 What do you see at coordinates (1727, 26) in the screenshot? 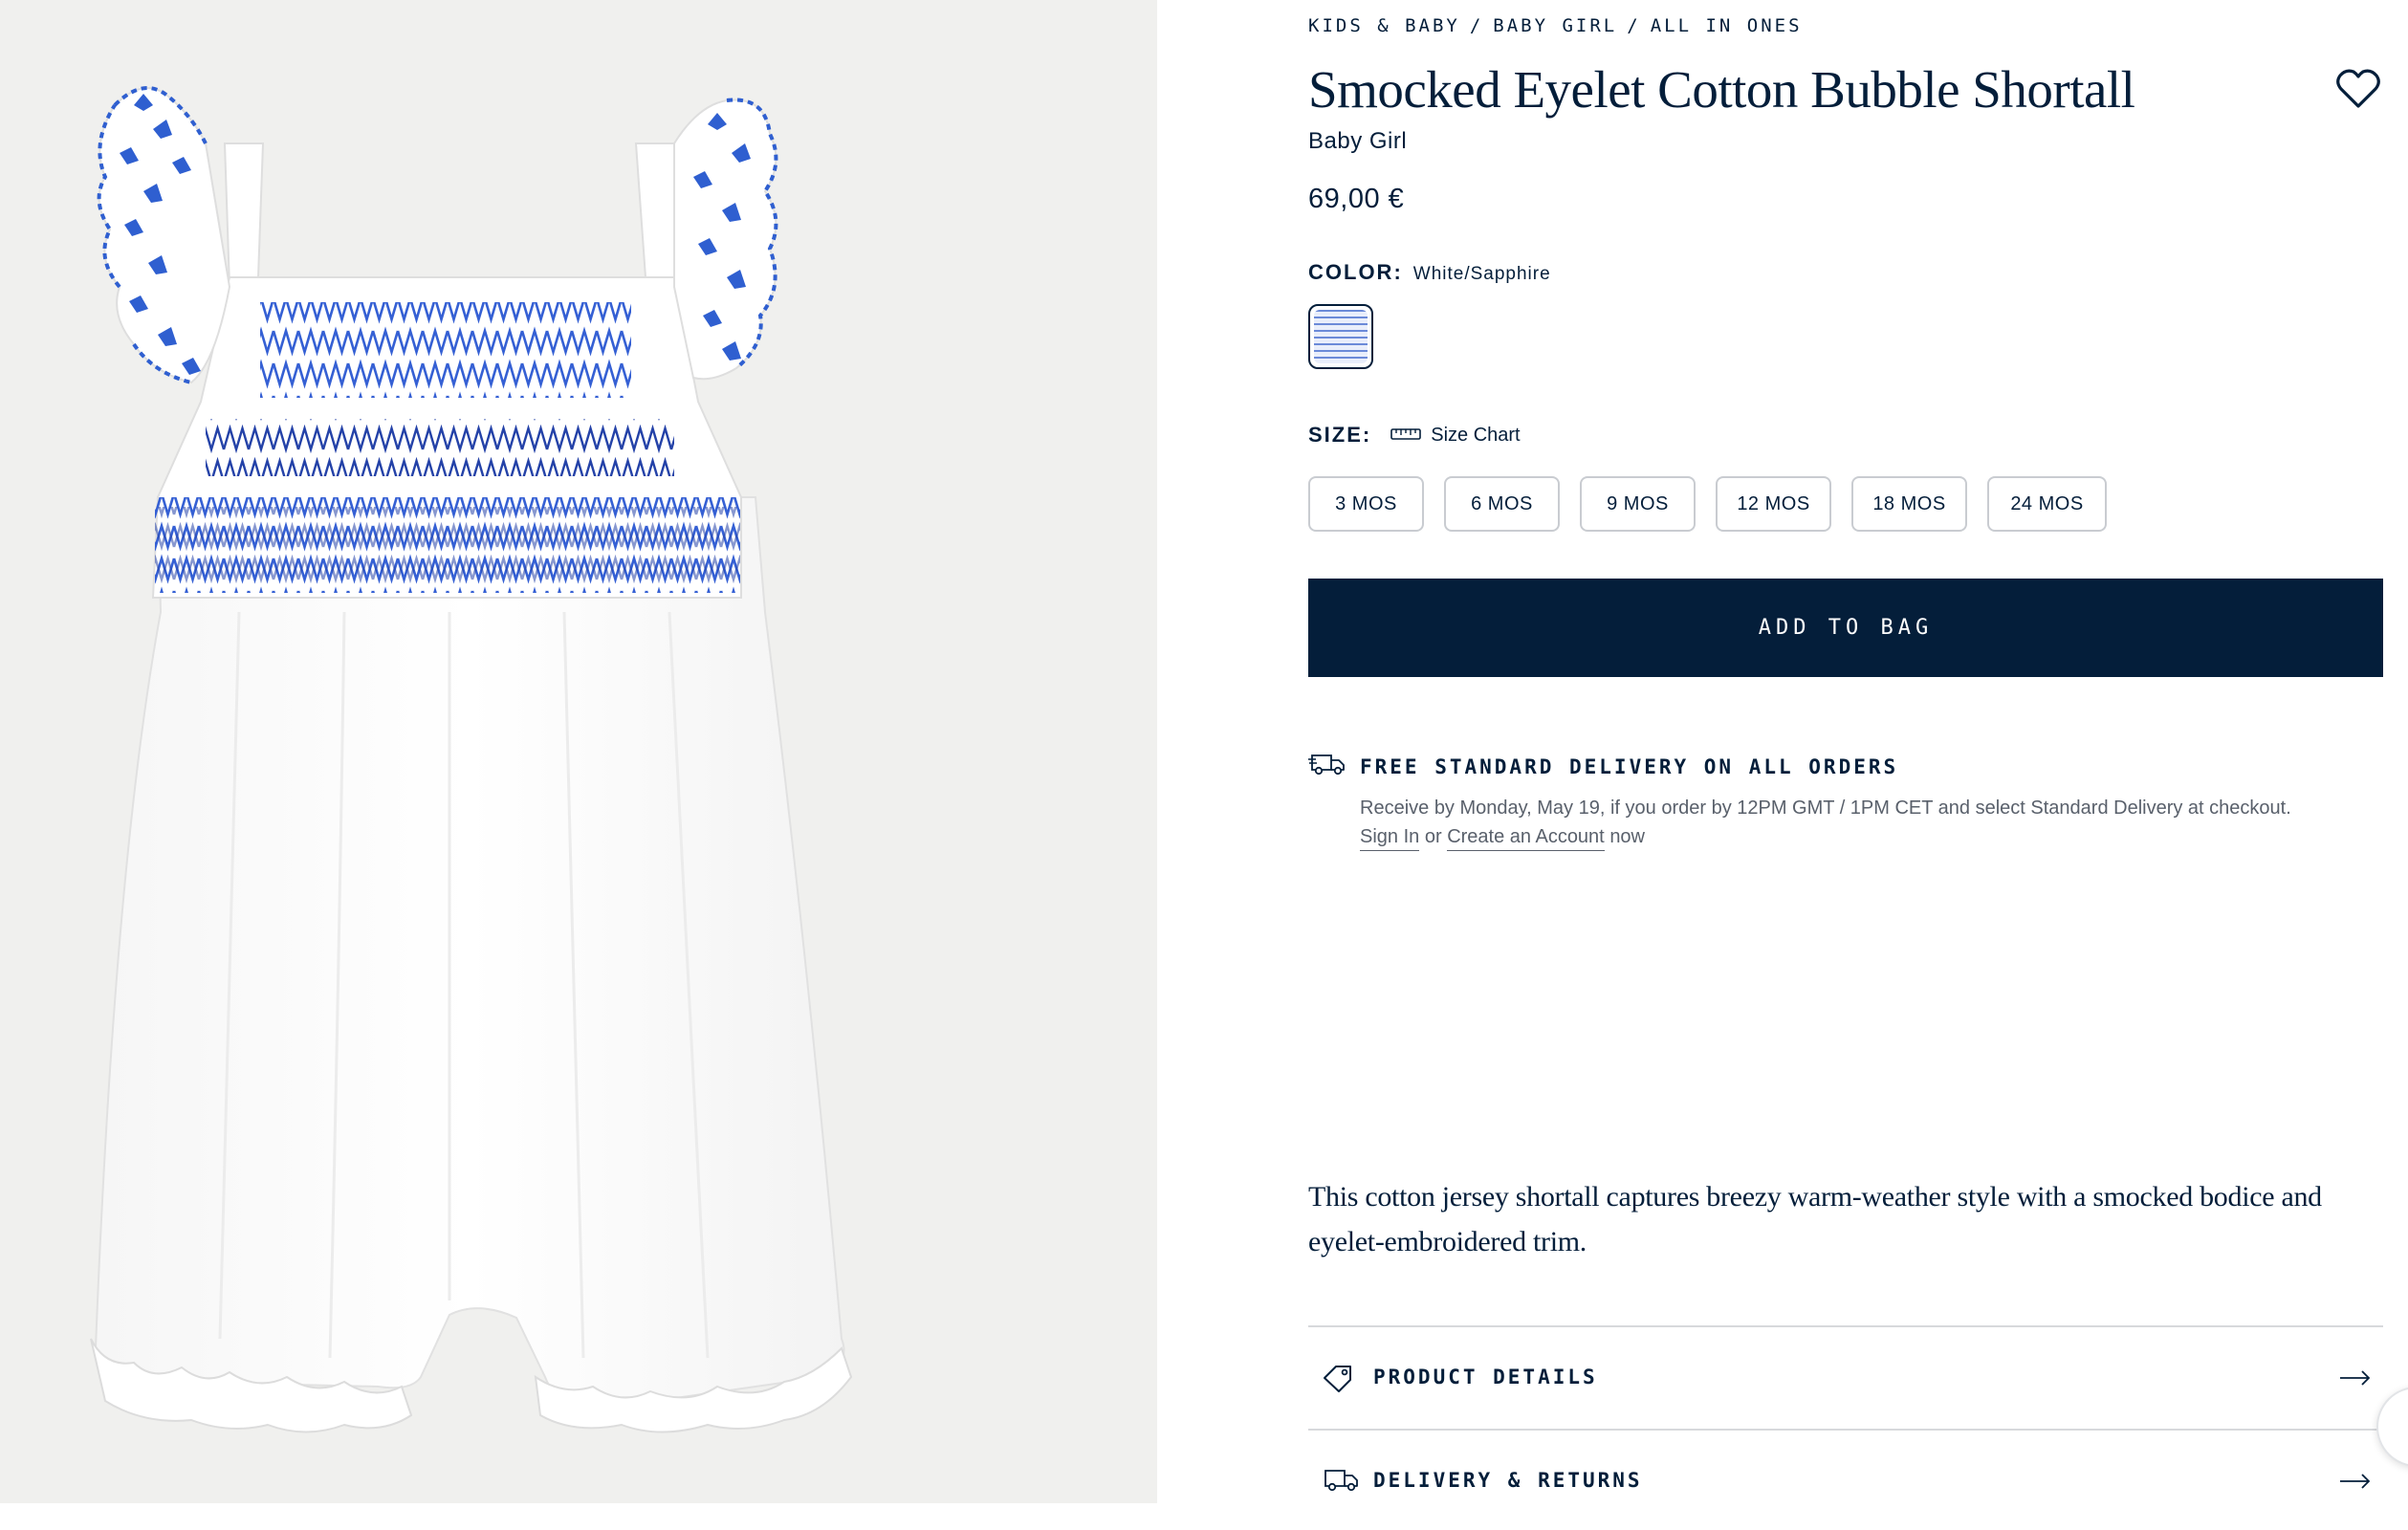
I see `breadcrumb-item-all-in-ones: ALL IN ONES` at bounding box center [1727, 26].